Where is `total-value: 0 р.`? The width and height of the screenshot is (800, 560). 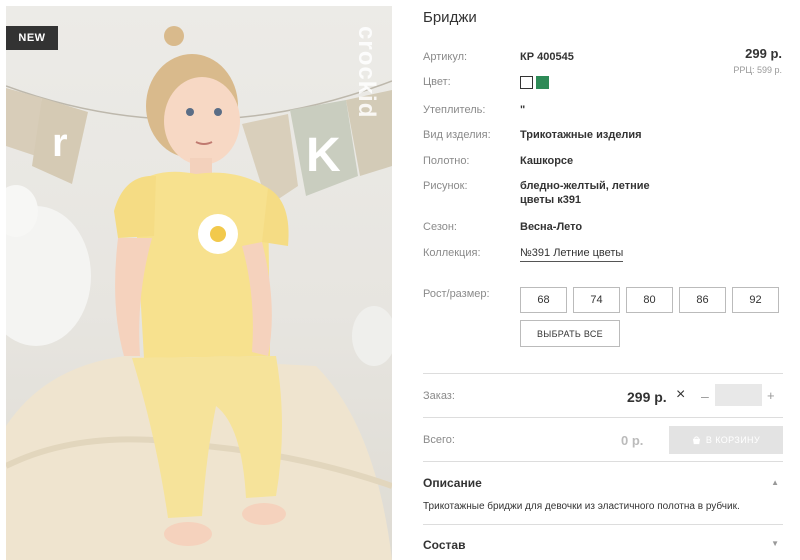 total-value: 0 р. is located at coordinates (632, 440).